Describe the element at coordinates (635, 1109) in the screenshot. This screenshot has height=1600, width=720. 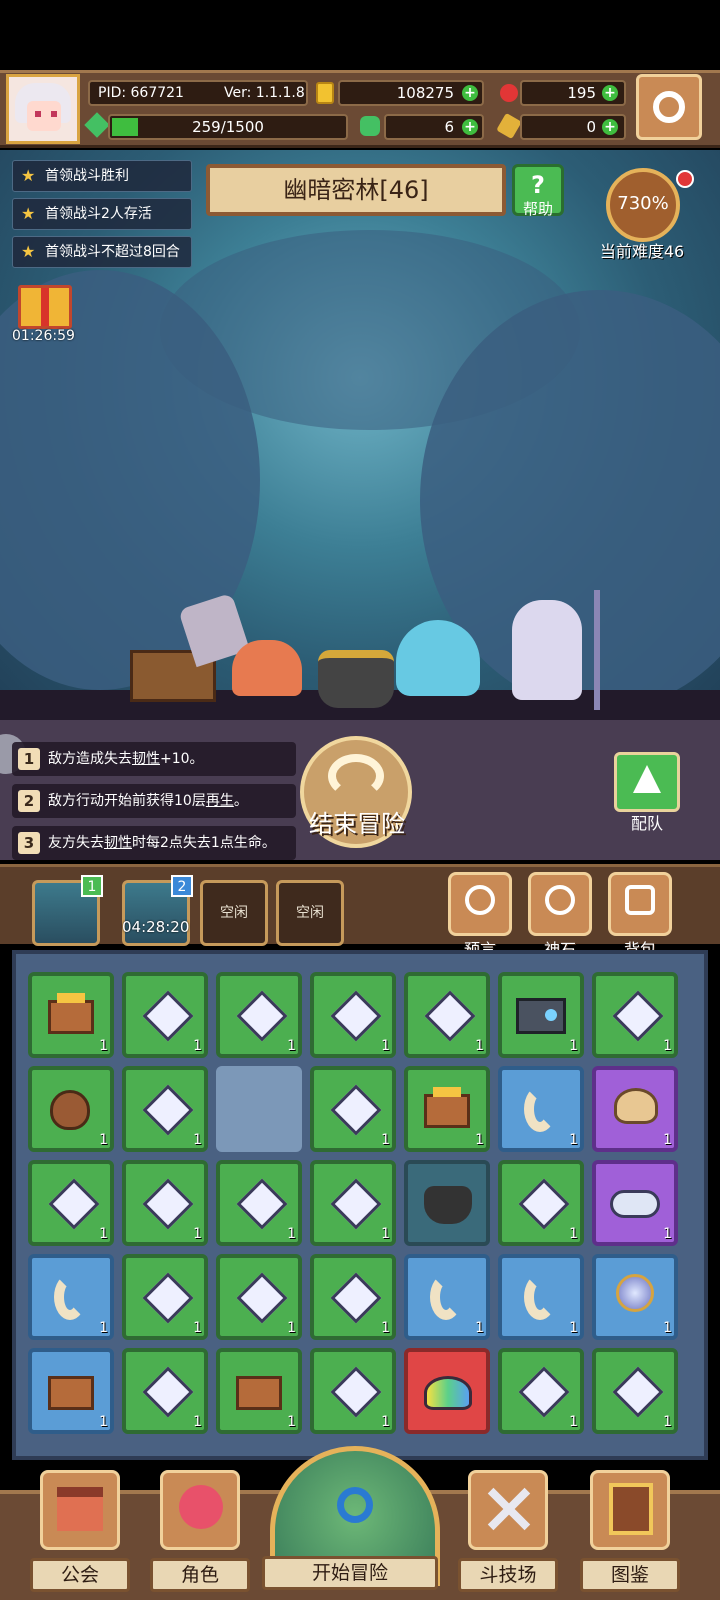
I see `item-mushroom: 1` at that location.